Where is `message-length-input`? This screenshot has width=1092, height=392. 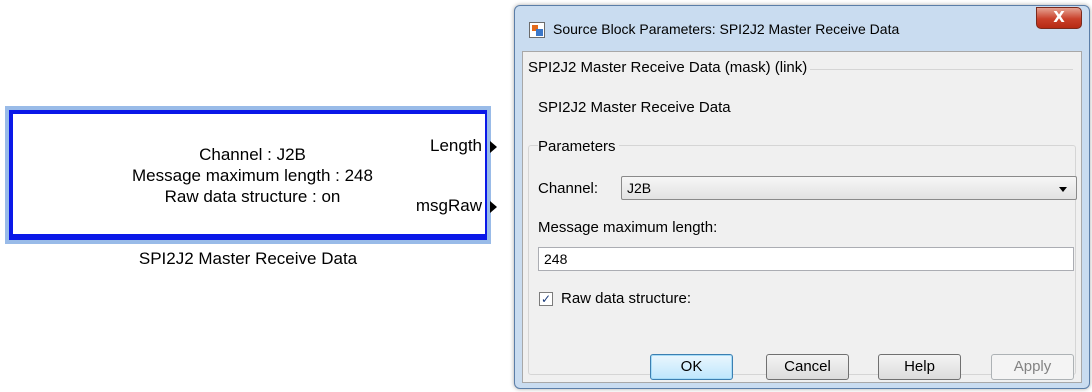
message-length-input is located at coordinates (806, 259).